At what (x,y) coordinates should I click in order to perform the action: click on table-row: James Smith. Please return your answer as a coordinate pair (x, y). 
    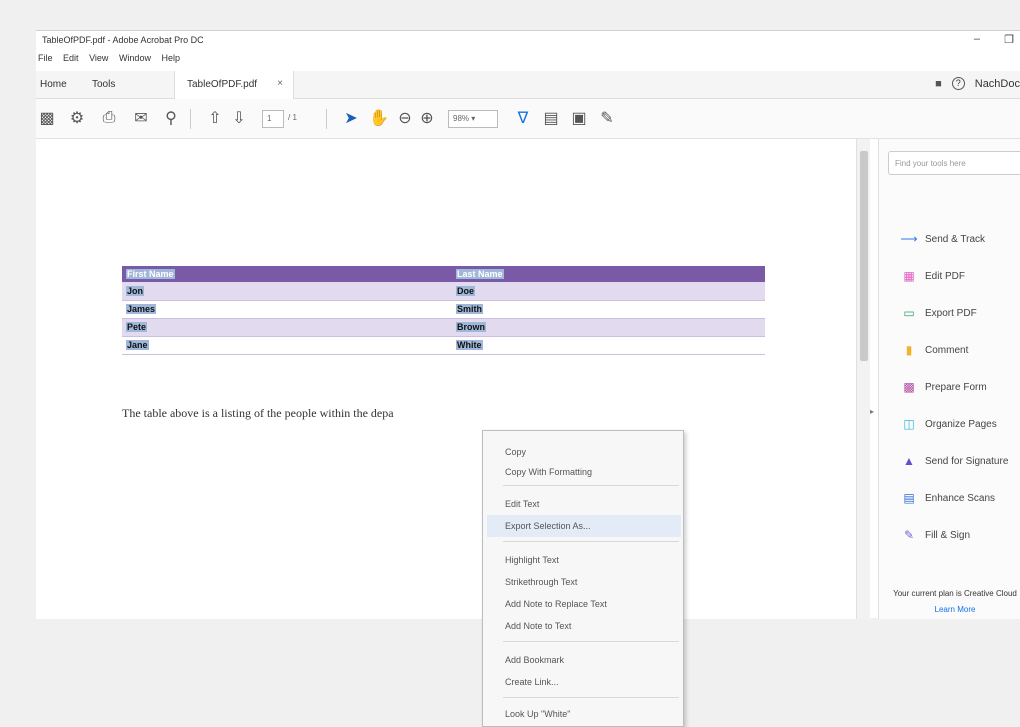
    Looking at the image, I should click on (443, 309).